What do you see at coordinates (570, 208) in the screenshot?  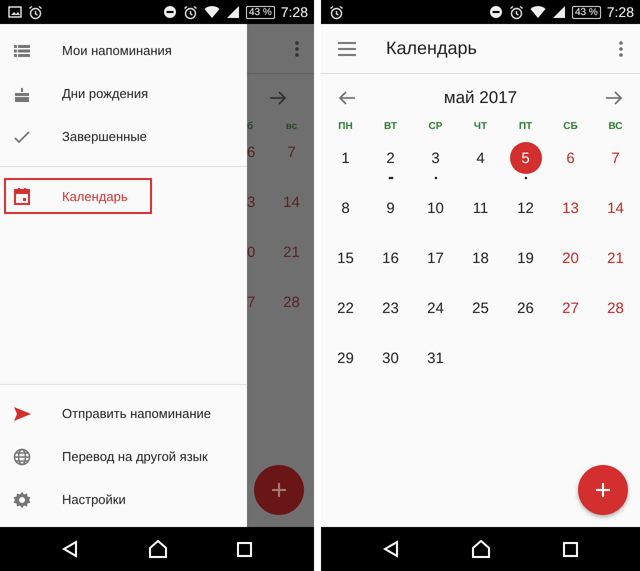 I see `calendar-day: 13` at bounding box center [570, 208].